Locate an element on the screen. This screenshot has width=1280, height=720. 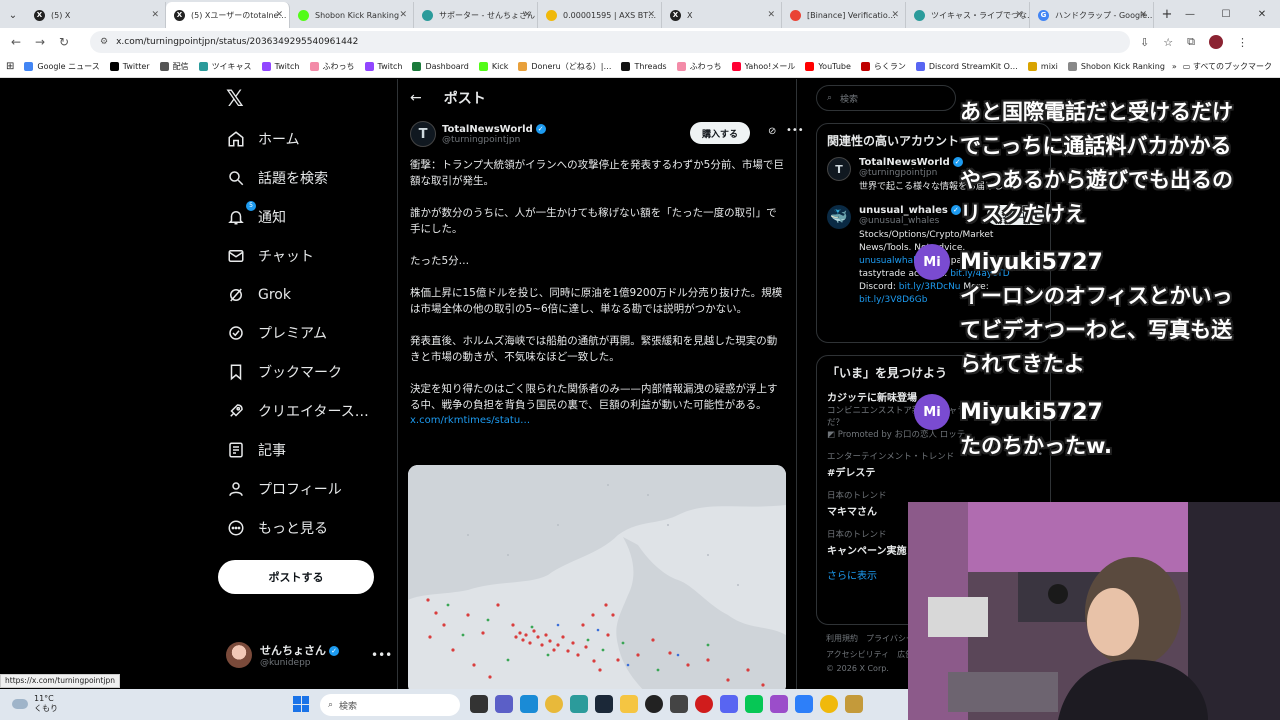
close-window-icon: ✕ is located at coordinates (1262, 14).